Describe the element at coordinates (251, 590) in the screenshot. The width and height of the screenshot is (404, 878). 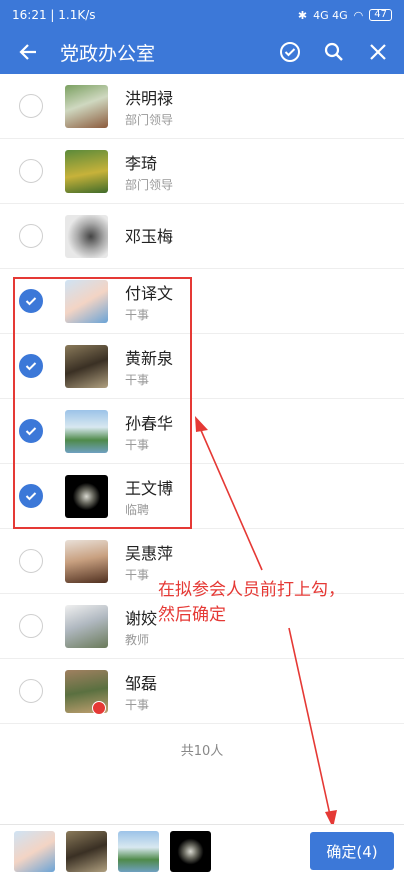
I see `annotation-line-1: 在拟参会人员前打上勾，` at that location.